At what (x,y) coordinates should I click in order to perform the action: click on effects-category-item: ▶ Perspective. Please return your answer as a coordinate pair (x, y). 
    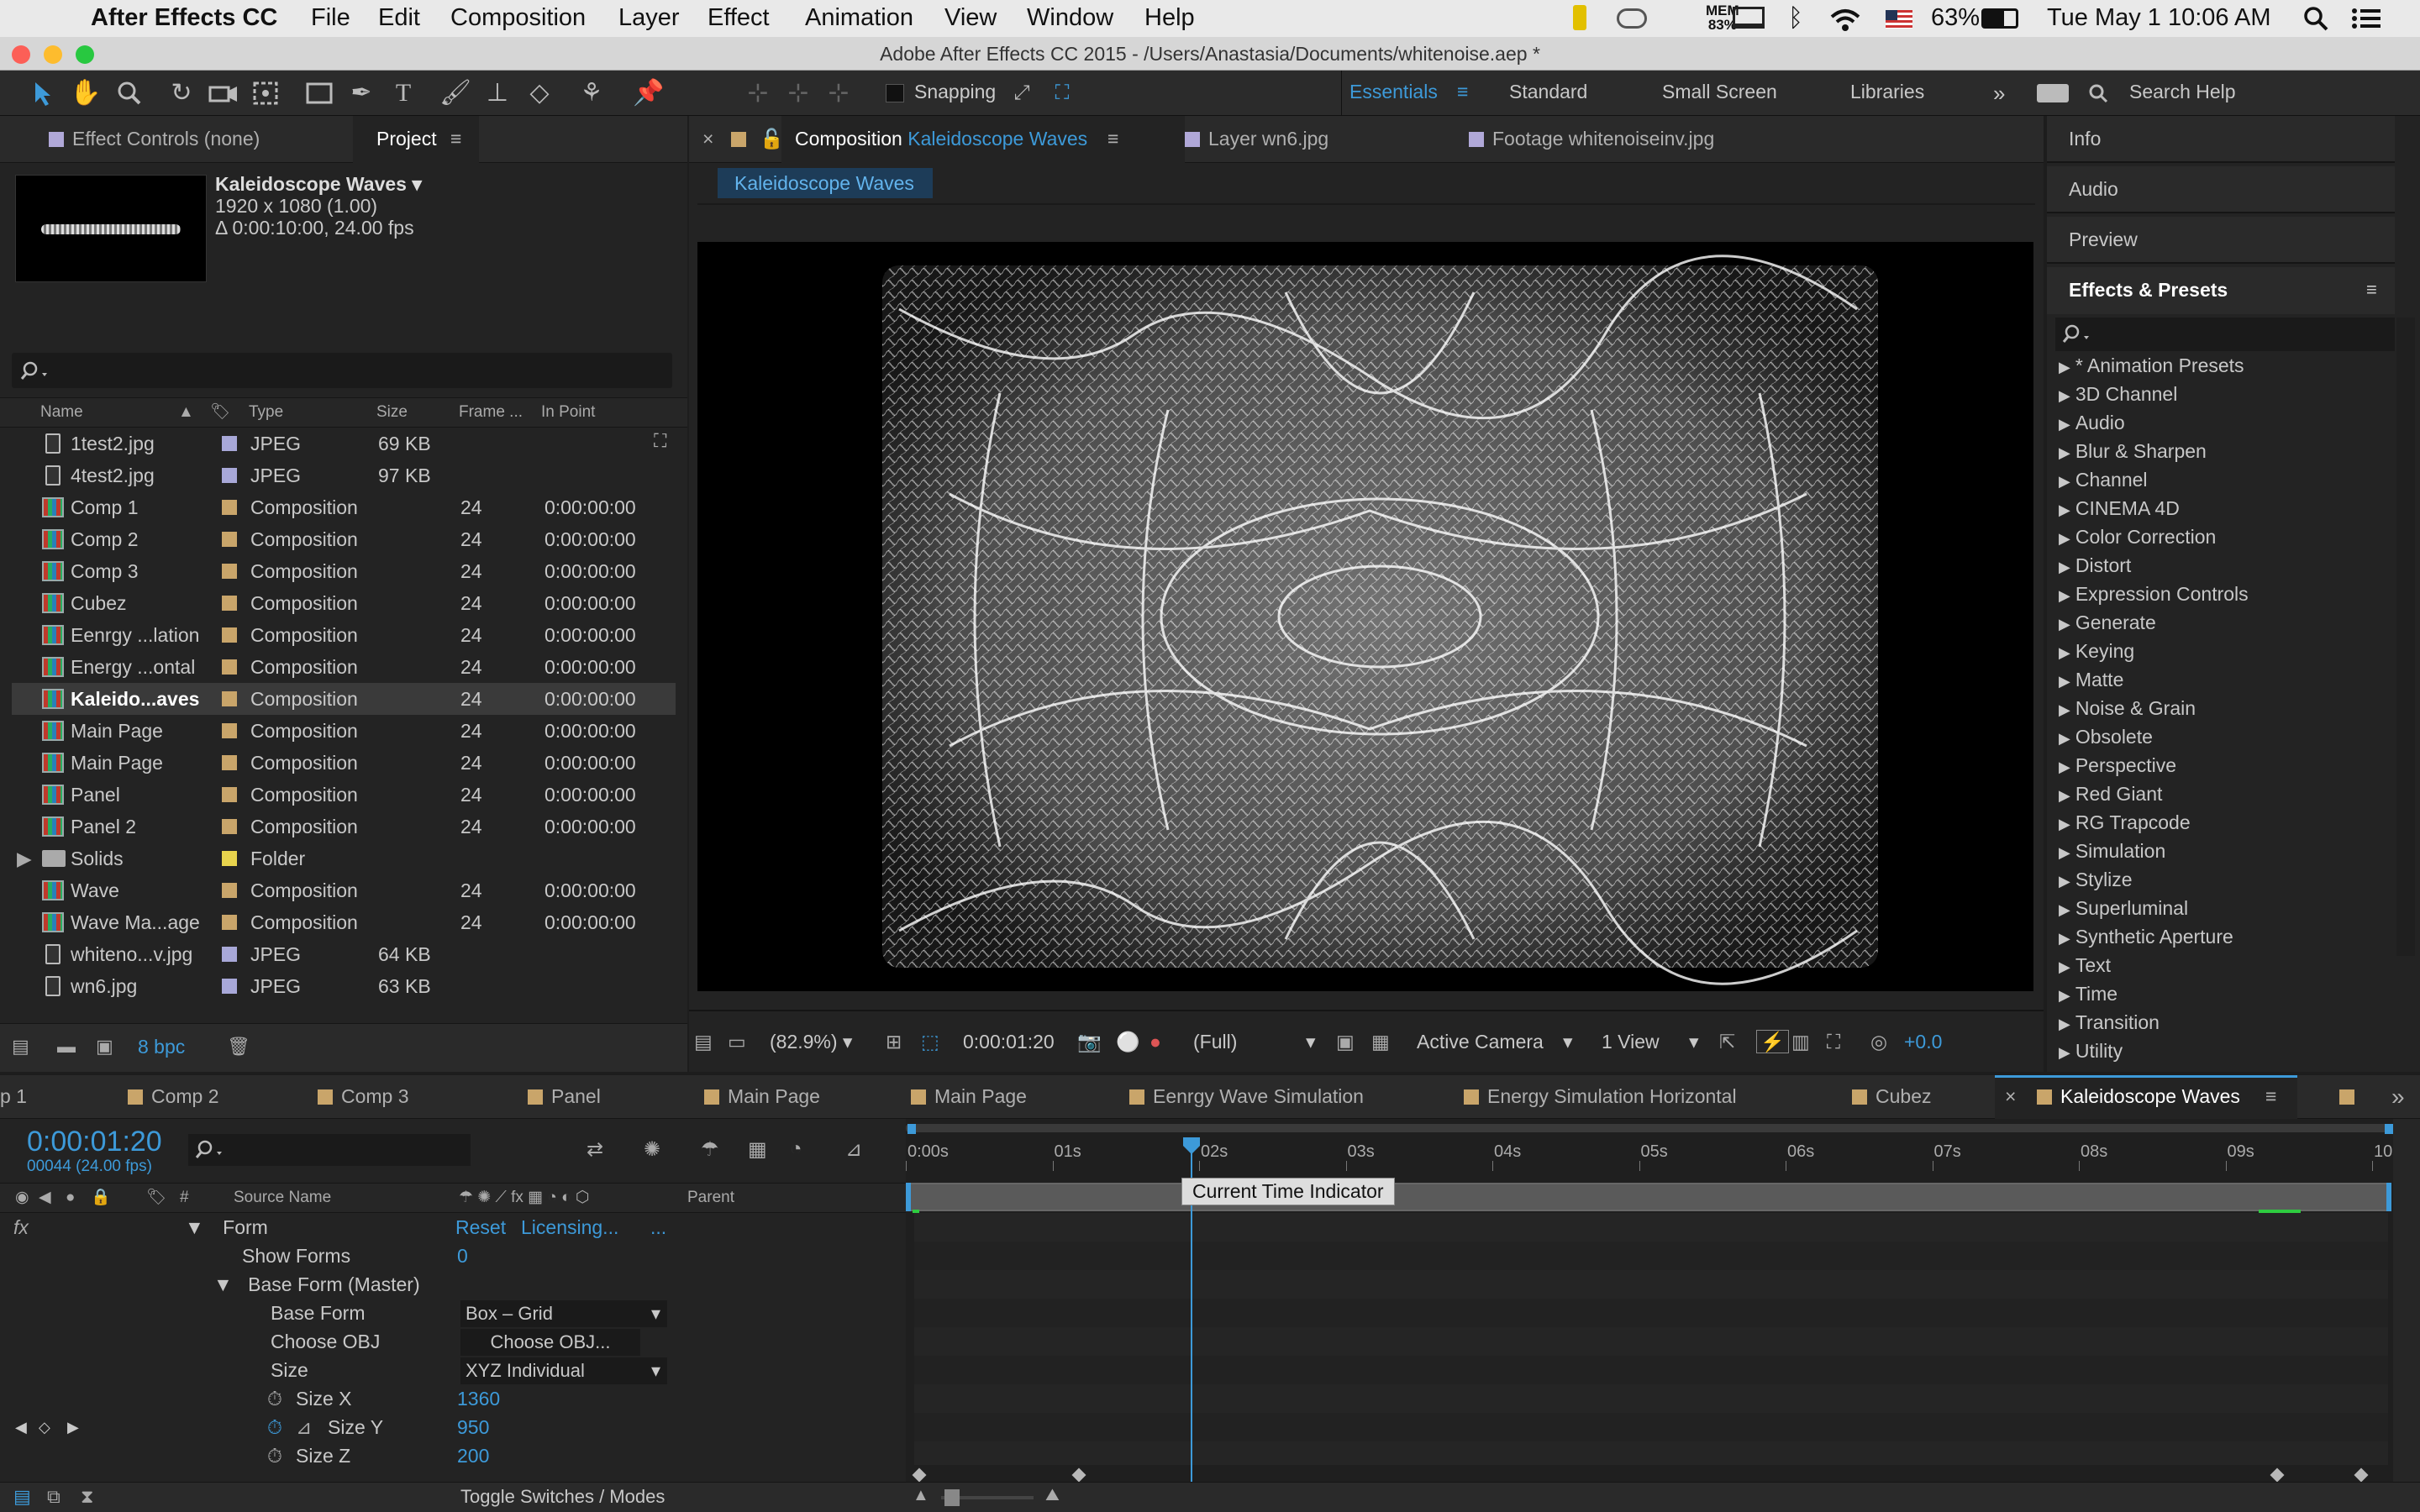
    Looking at the image, I should click on (2117, 765).